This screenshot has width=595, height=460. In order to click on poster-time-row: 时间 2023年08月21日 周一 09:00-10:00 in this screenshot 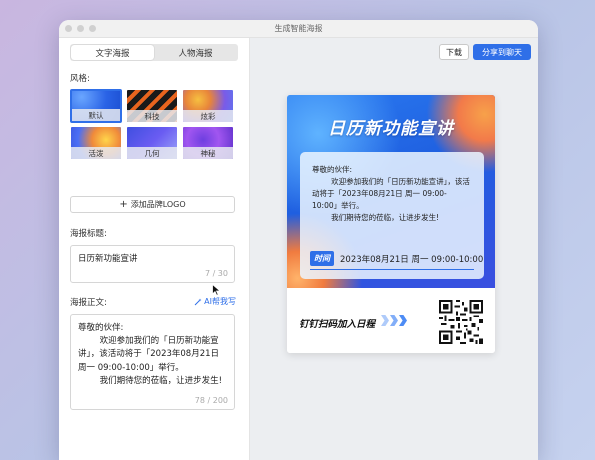, I will do `click(396, 258)`.